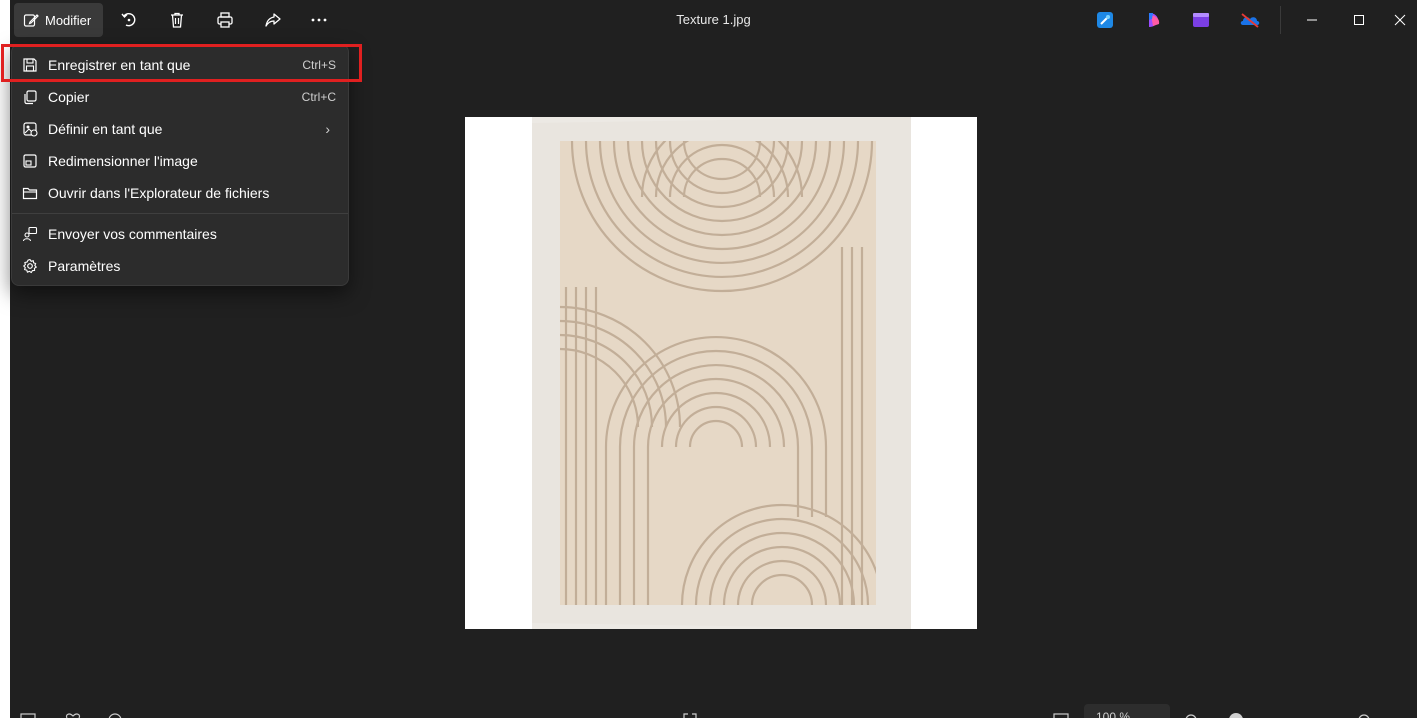 The width and height of the screenshot is (1417, 718). I want to click on menu-item-label: Définir en tant que, so click(105, 129).